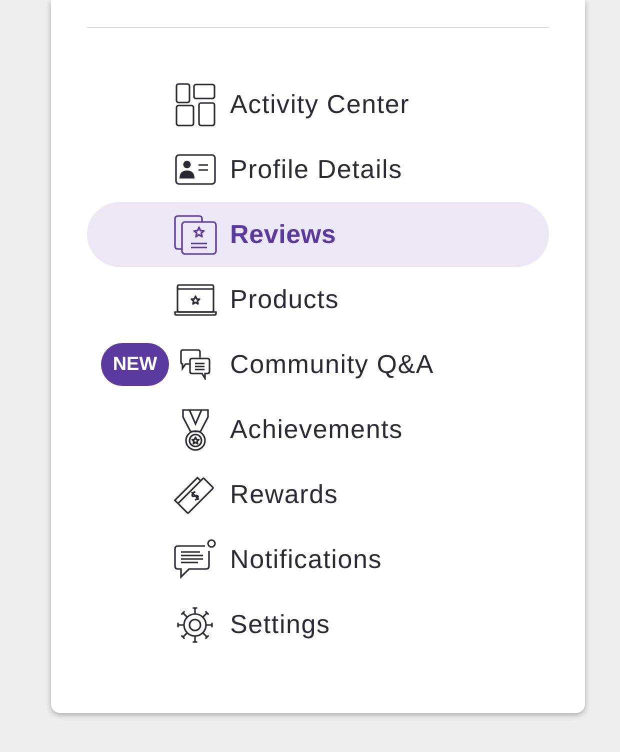 Image resolution: width=620 pixels, height=752 pixels. What do you see at coordinates (318, 234) in the screenshot?
I see `menu-item: Reviews` at bounding box center [318, 234].